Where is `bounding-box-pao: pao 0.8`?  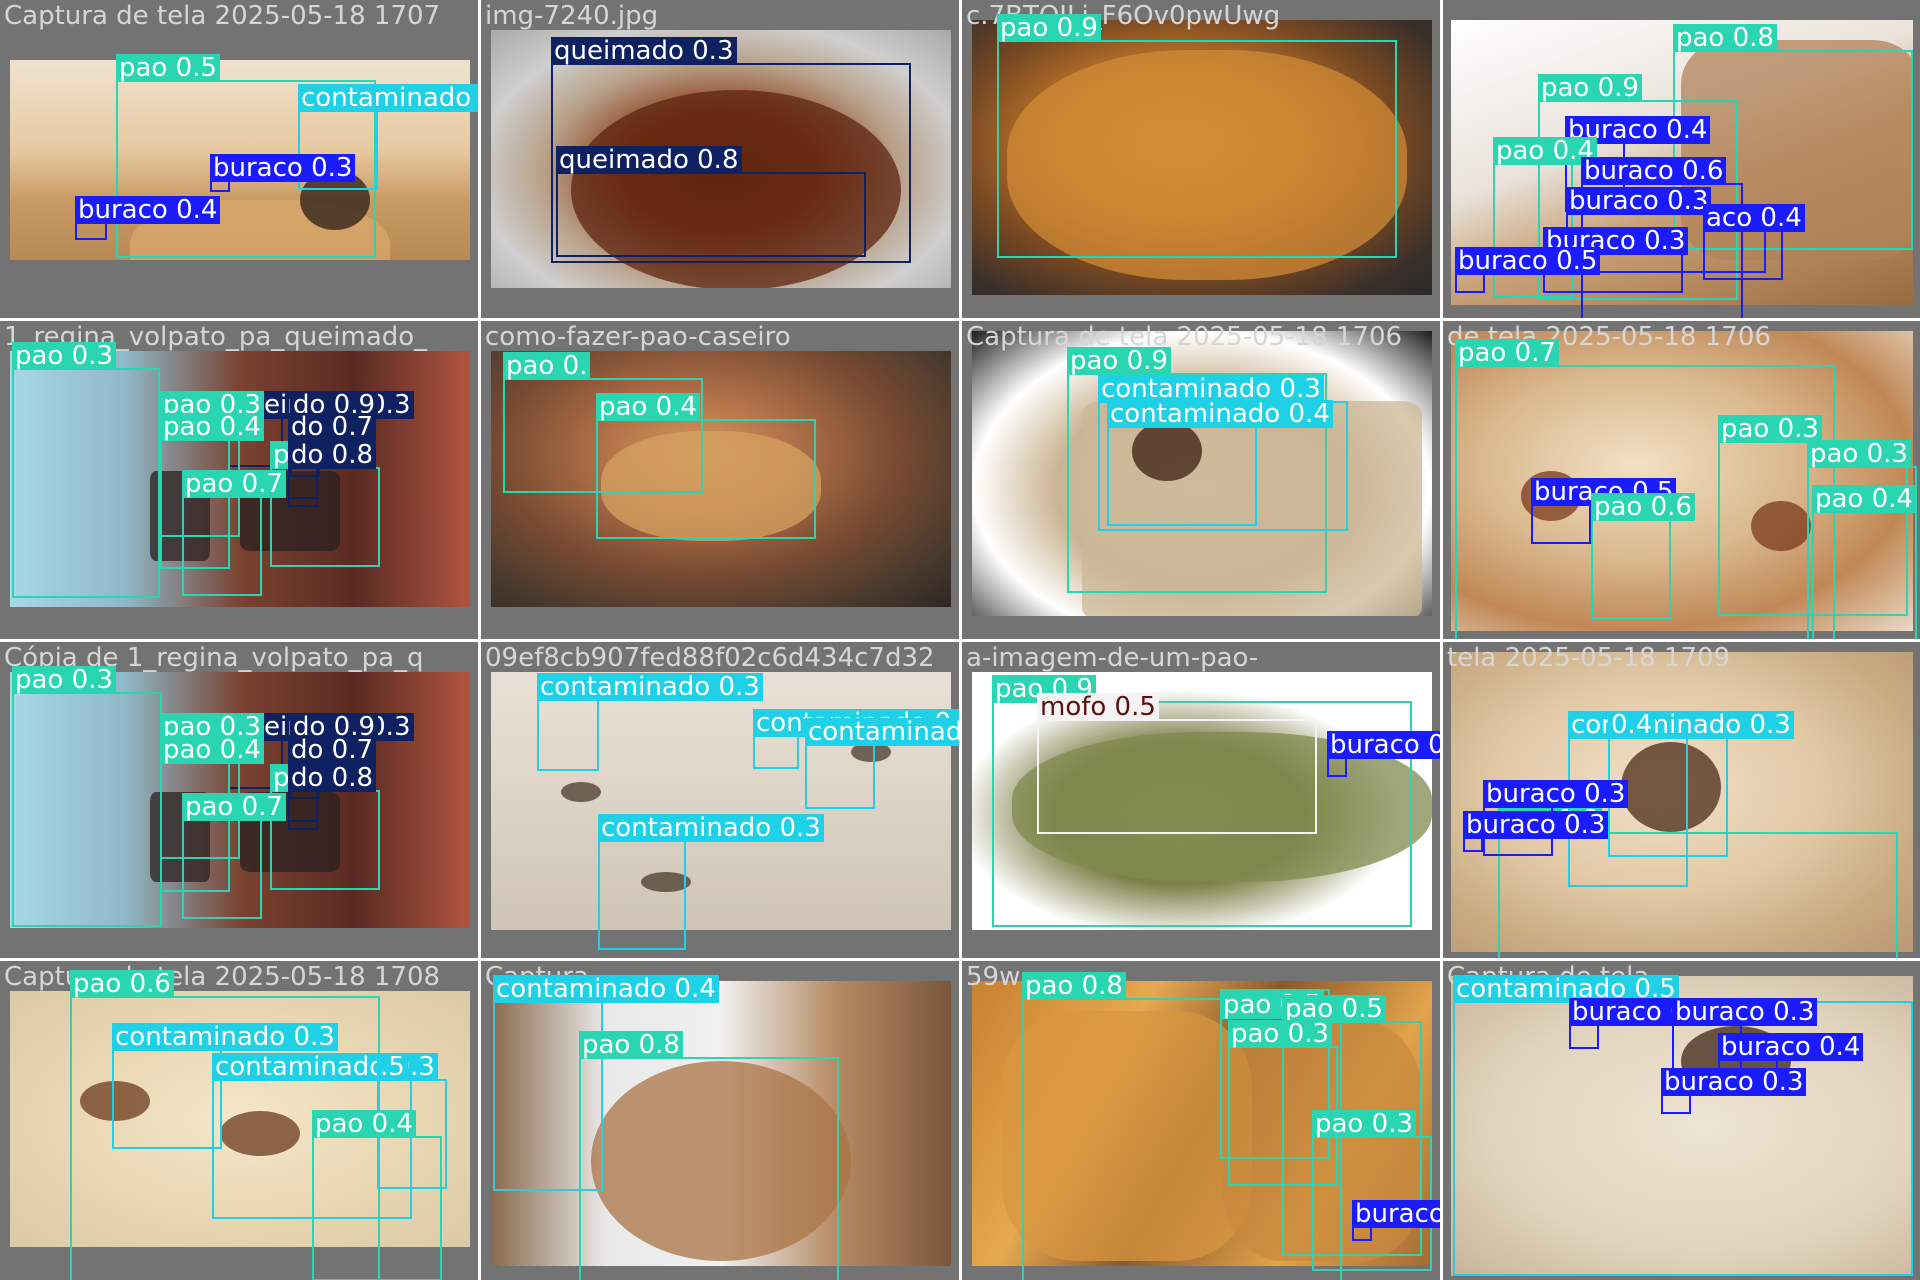 bounding-box-pao: pao 0.8 is located at coordinates (709, 1155).